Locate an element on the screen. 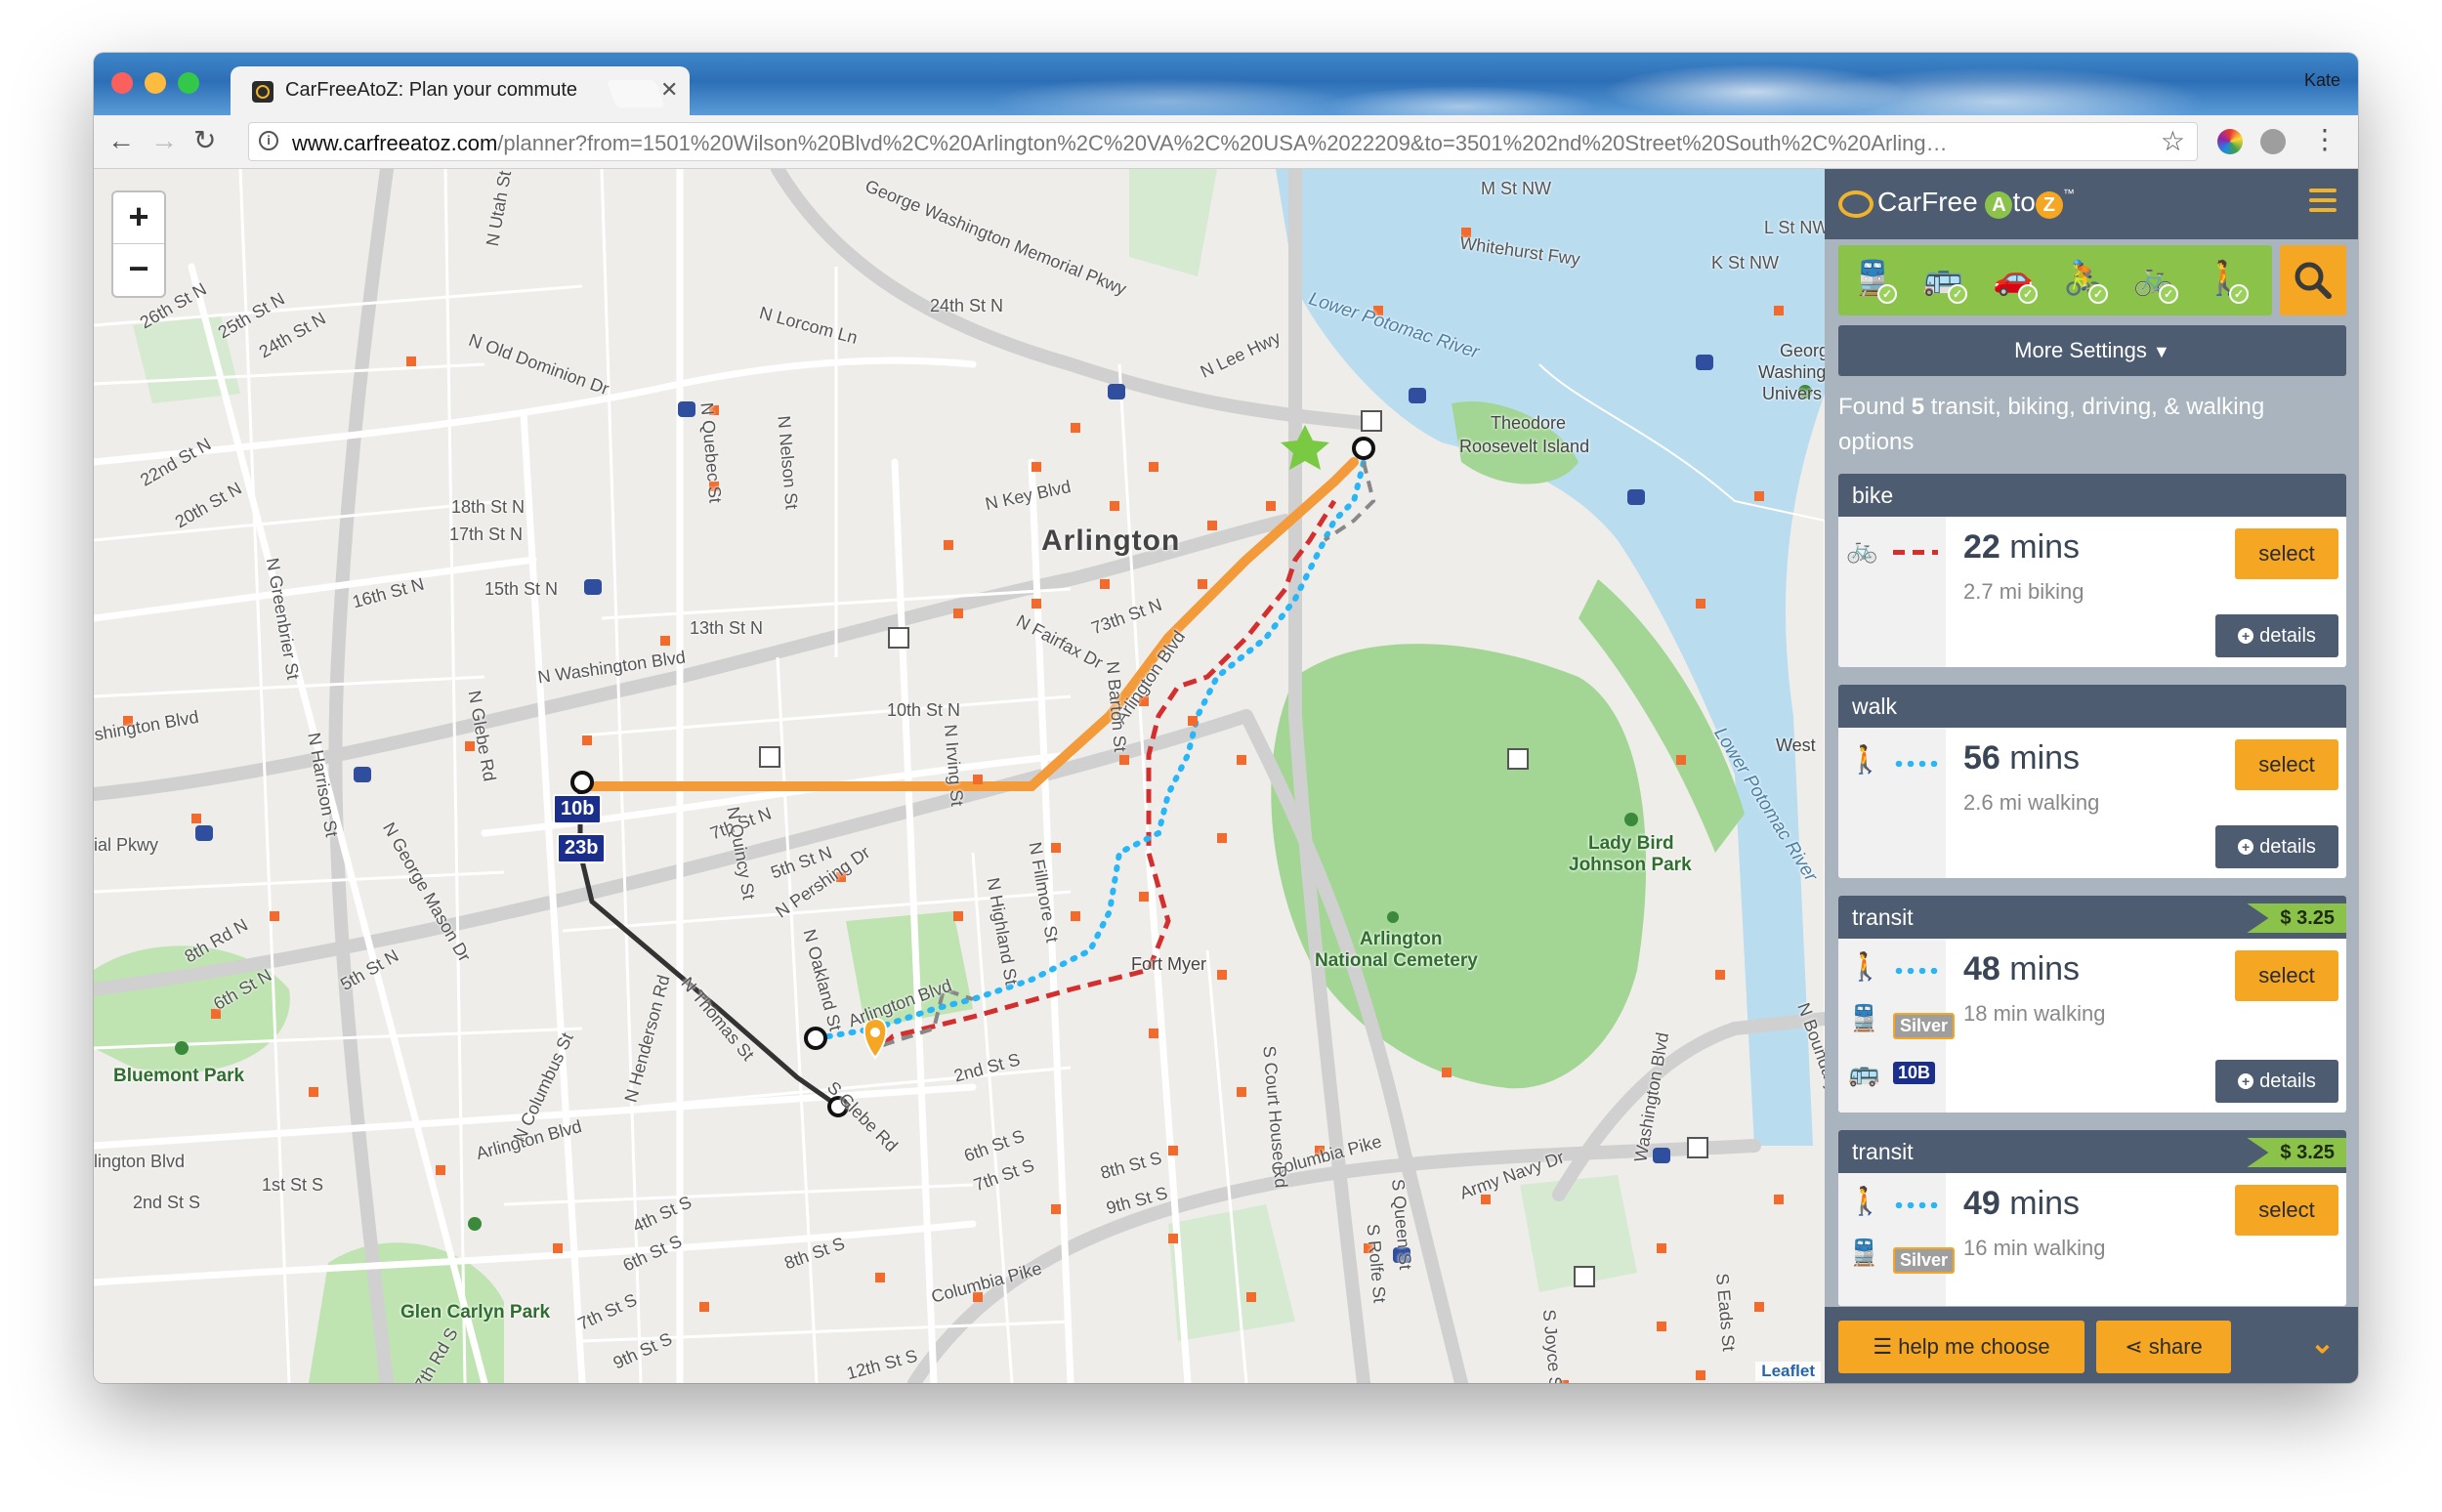  back-icon: ← is located at coordinates (121, 140).